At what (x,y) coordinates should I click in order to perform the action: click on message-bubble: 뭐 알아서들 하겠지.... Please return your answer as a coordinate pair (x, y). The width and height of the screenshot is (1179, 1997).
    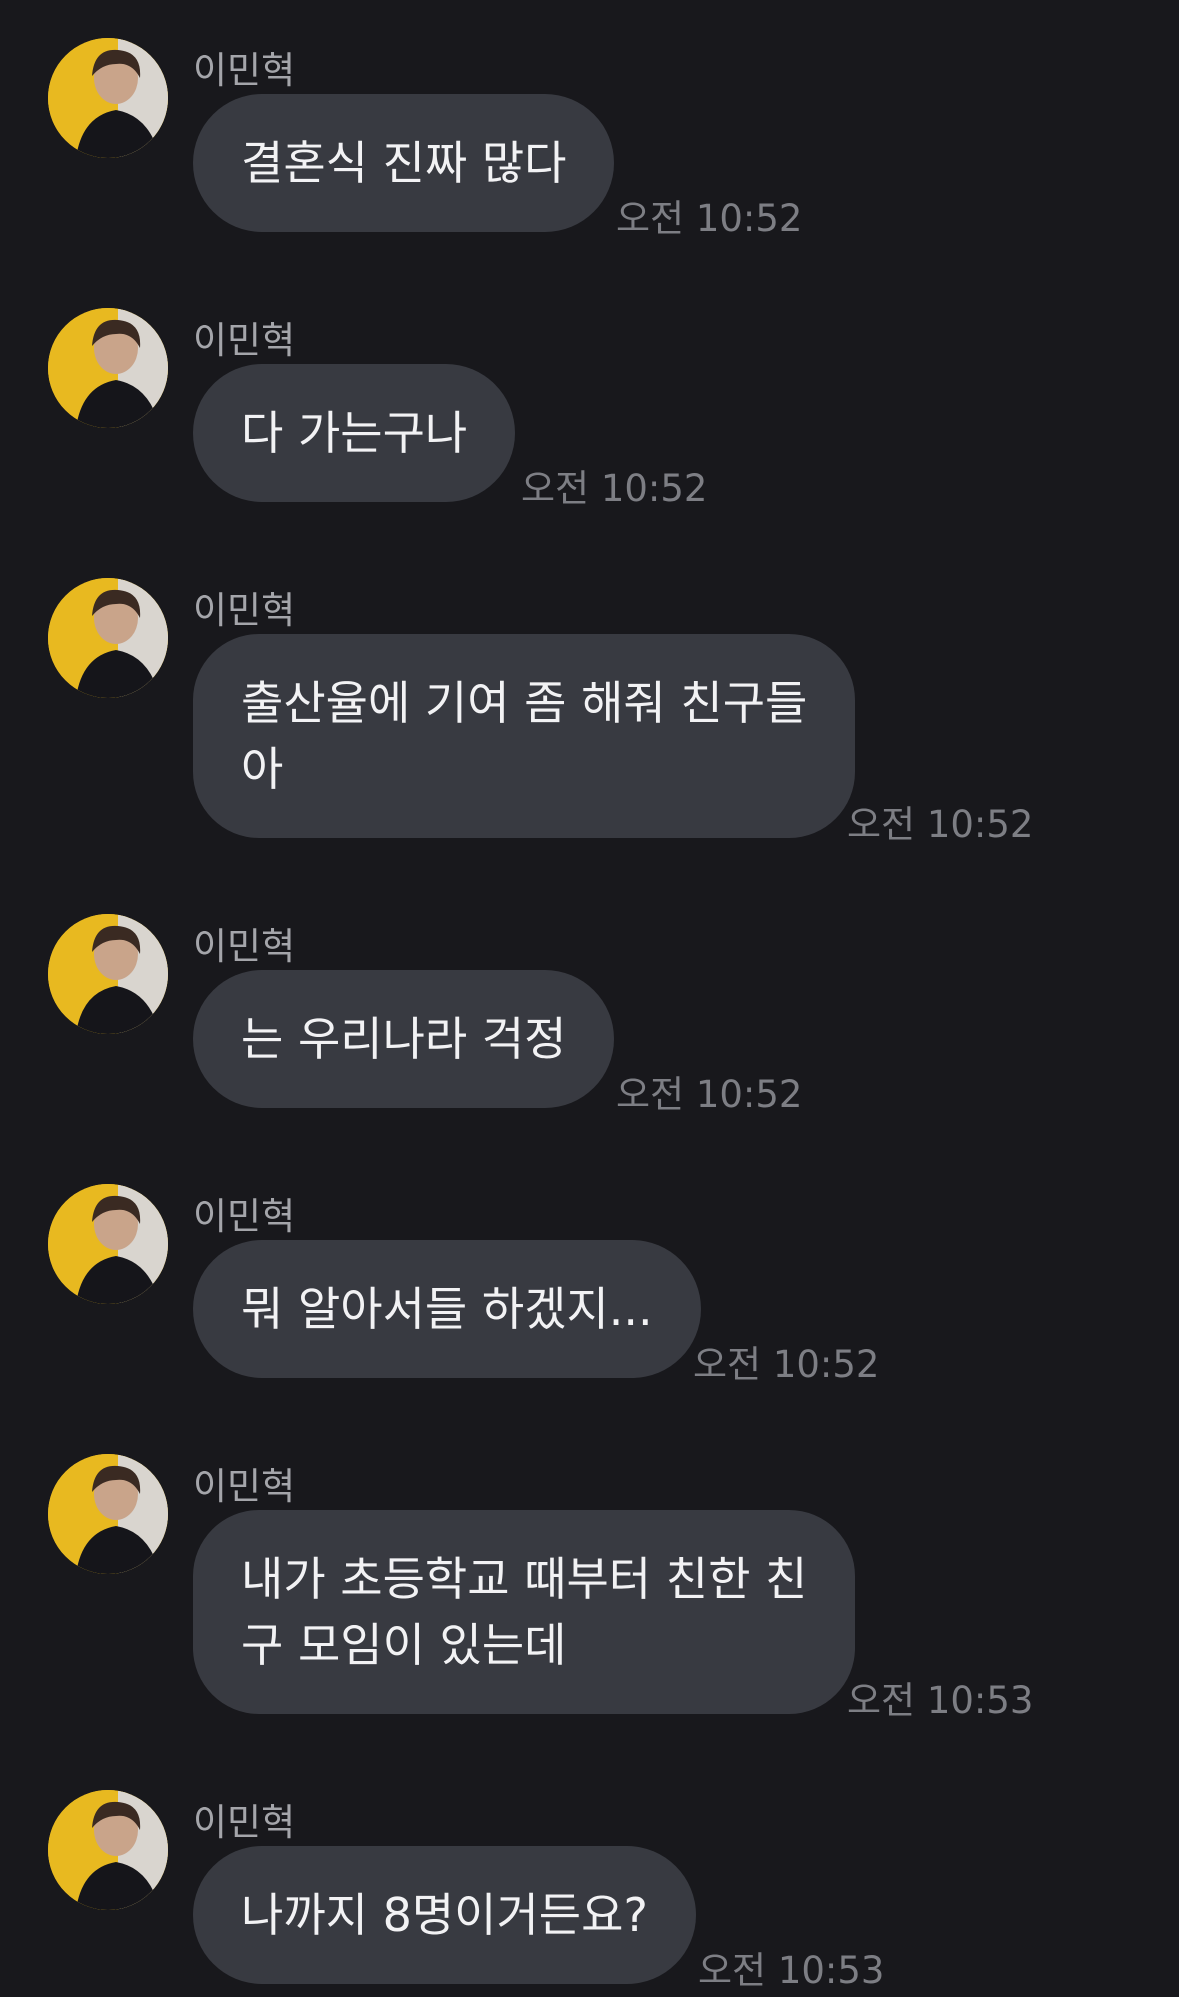
    Looking at the image, I should click on (447, 1309).